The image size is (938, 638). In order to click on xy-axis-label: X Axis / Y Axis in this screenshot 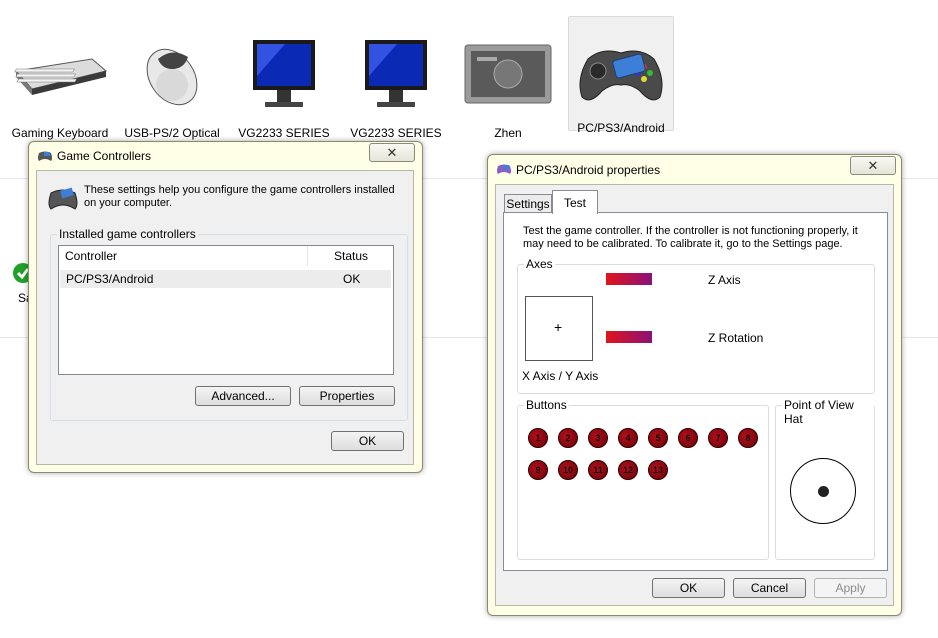, I will do `click(560, 376)`.